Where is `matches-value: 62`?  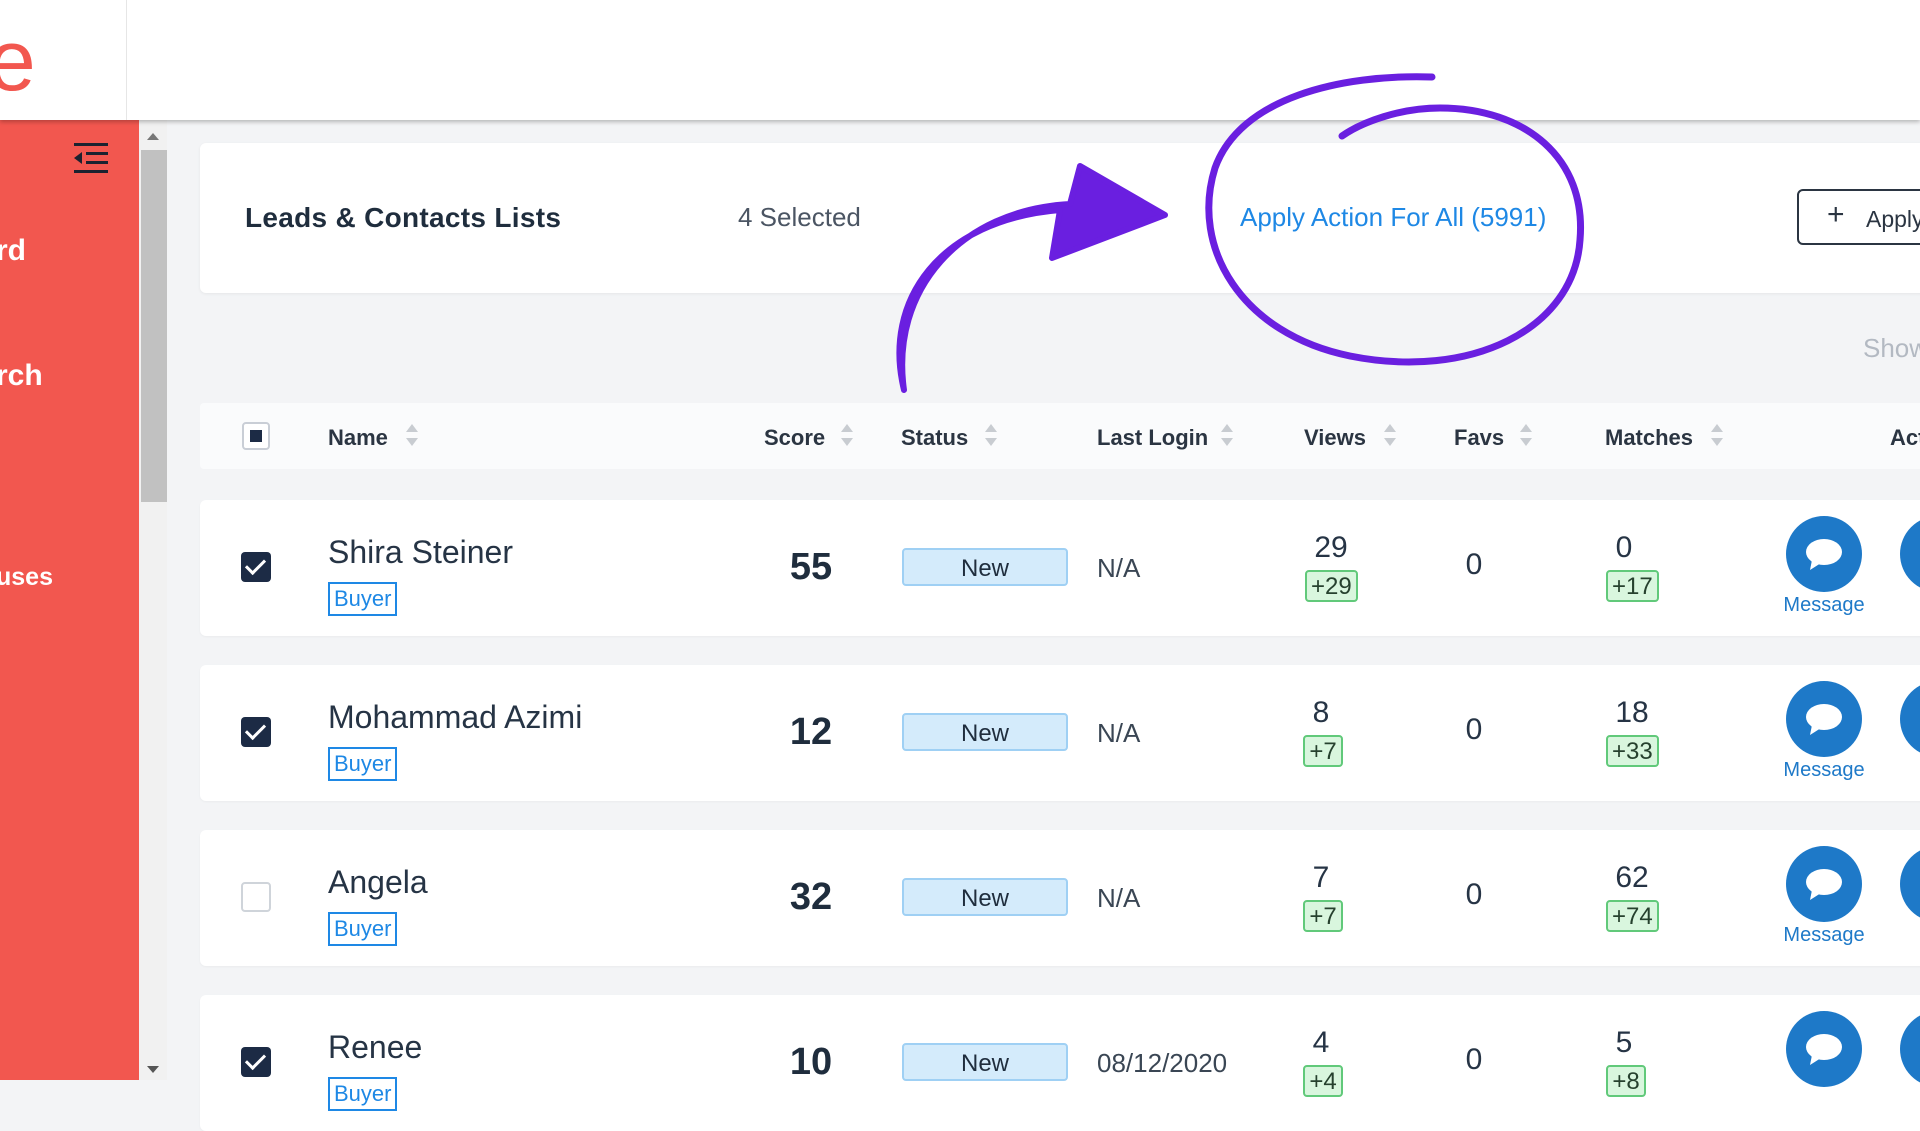
matches-value: 62 is located at coordinates (1632, 877).